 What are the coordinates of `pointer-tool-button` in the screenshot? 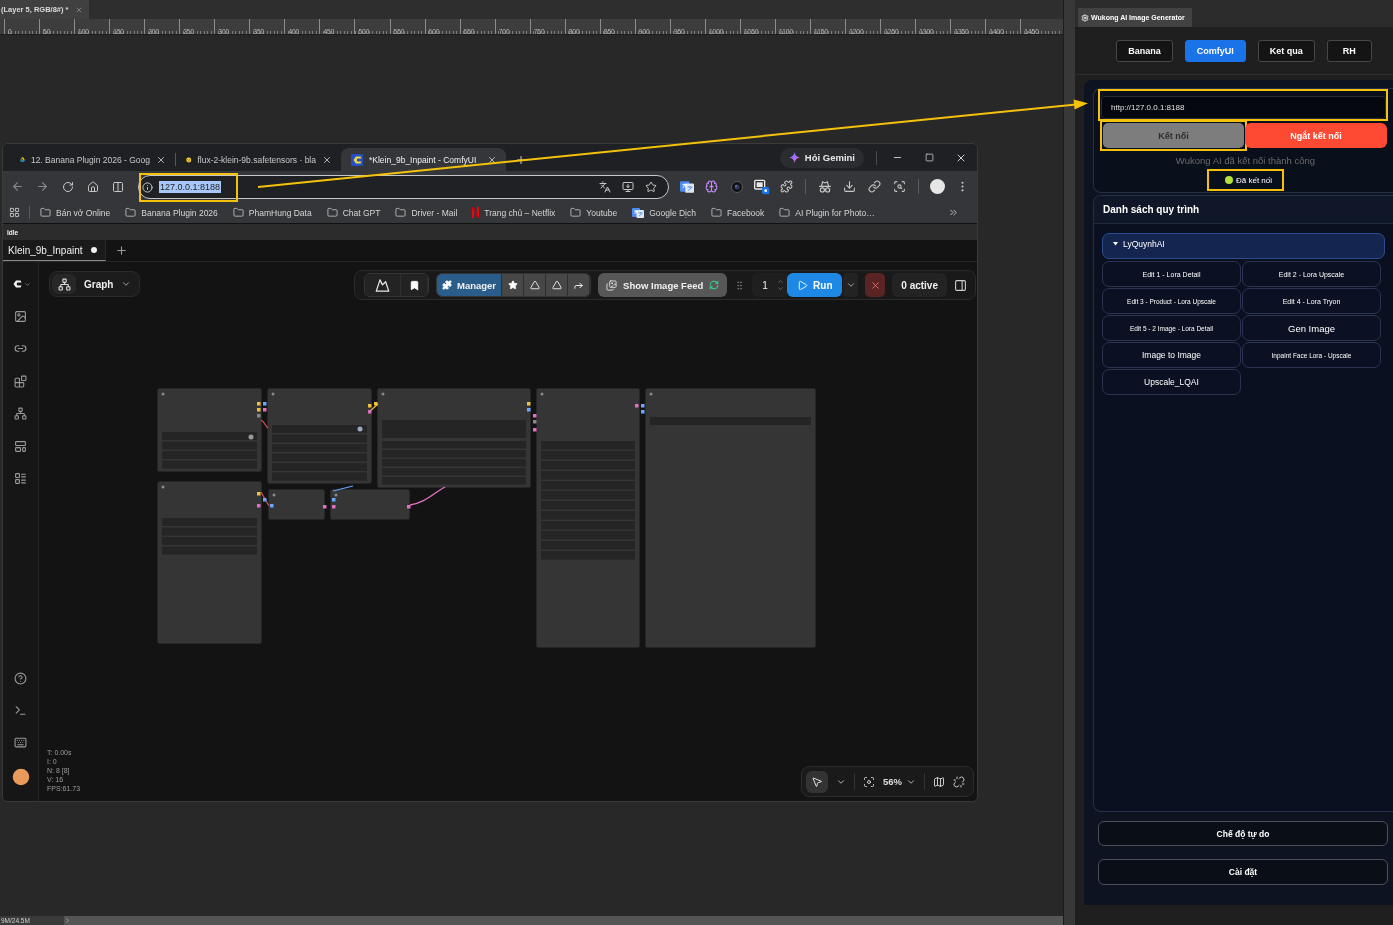 It's located at (817, 781).